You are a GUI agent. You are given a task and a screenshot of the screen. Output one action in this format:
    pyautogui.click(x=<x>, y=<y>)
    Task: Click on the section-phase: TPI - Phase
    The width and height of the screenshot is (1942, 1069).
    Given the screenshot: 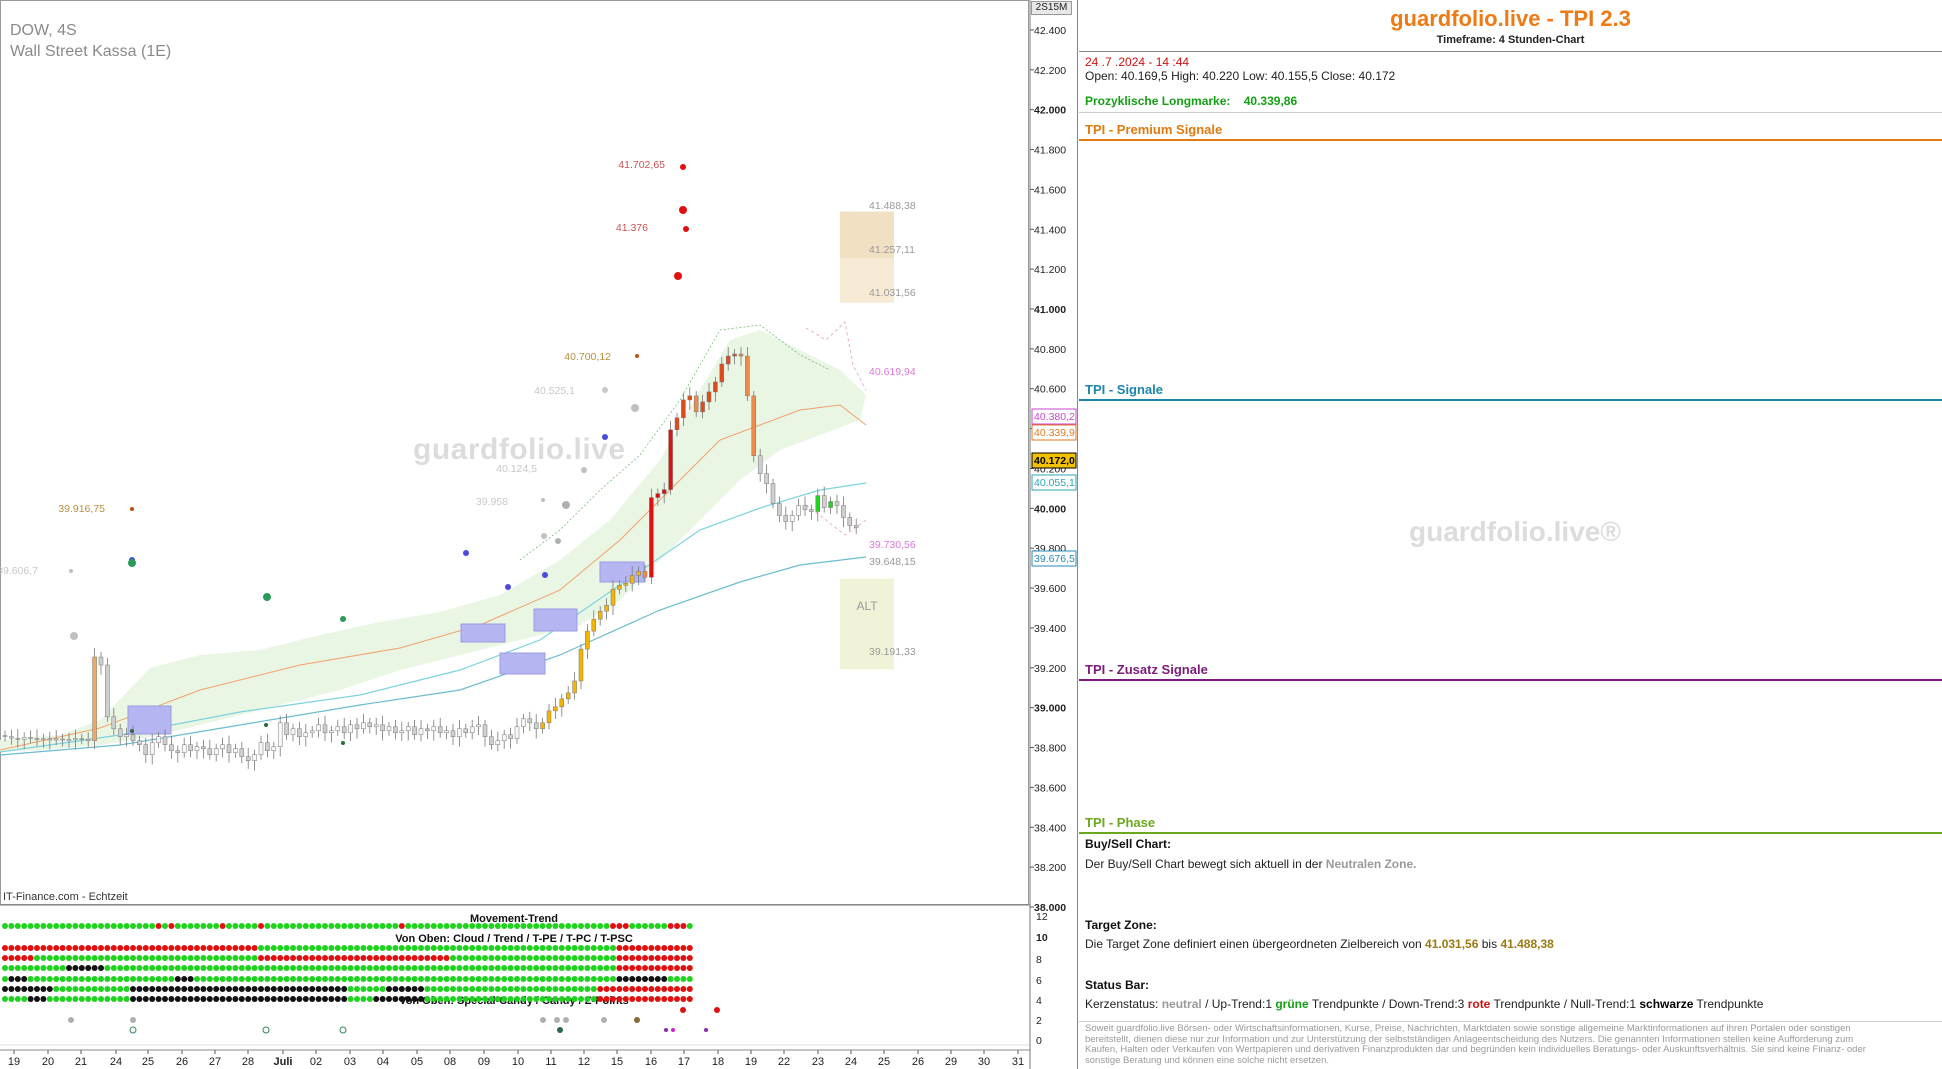 What is the action you would take?
    pyautogui.click(x=1120, y=822)
    